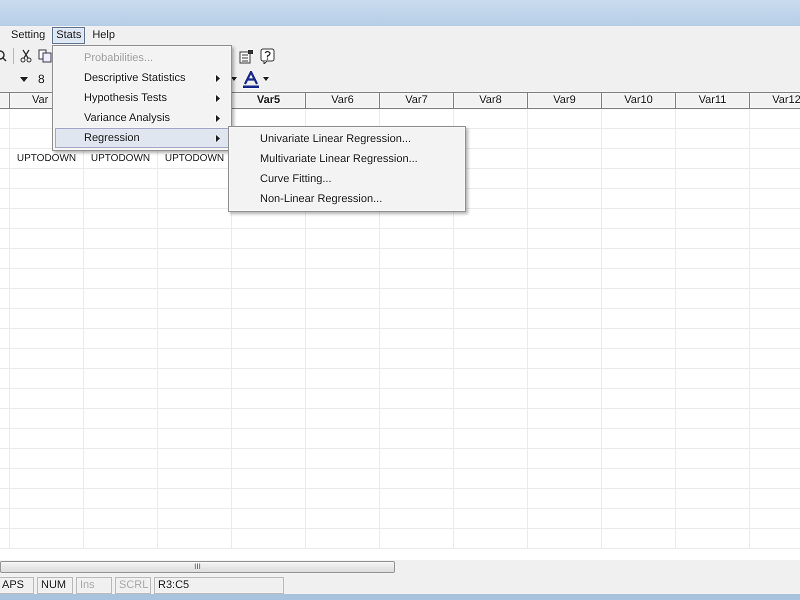  Describe the element at coordinates (343, 100) in the screenshot. I see `column-header: Var6` at that location.